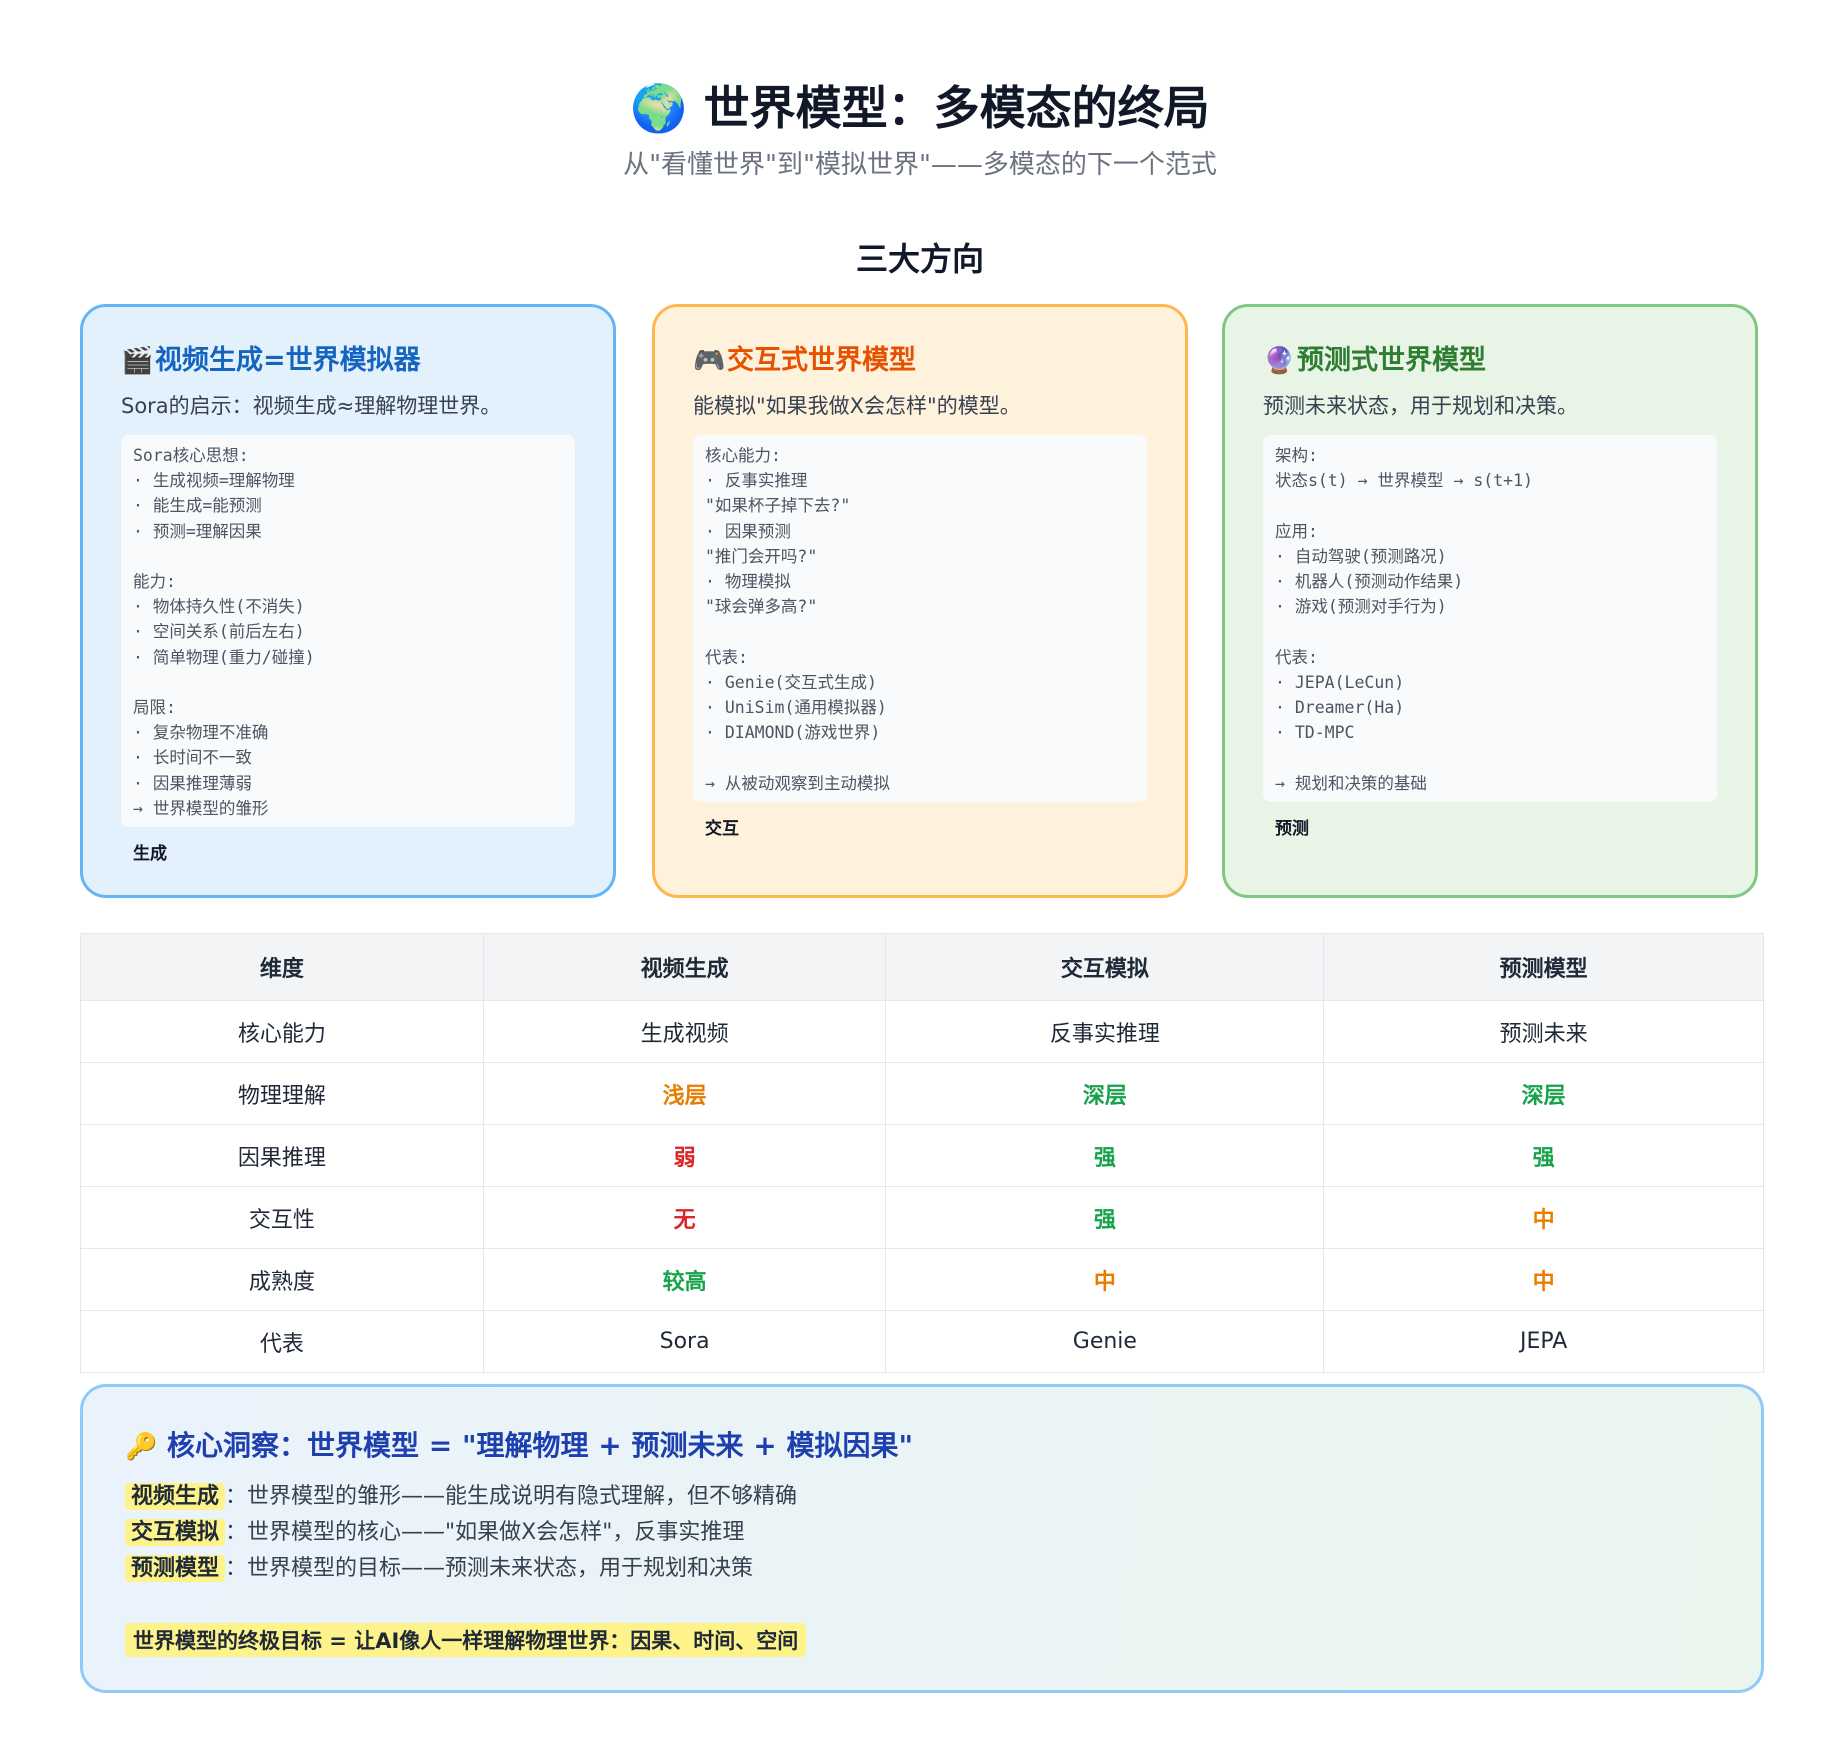  I want to click on table-header-row: 维度 视频生成 交互模拟 预测模型, so click(922, 967).